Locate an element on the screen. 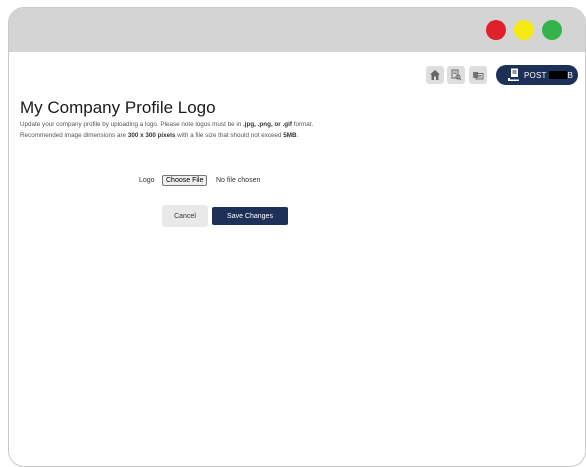 The height and width of the screenshot is (467, 586). home-icon is located at coordinates (435, 75).